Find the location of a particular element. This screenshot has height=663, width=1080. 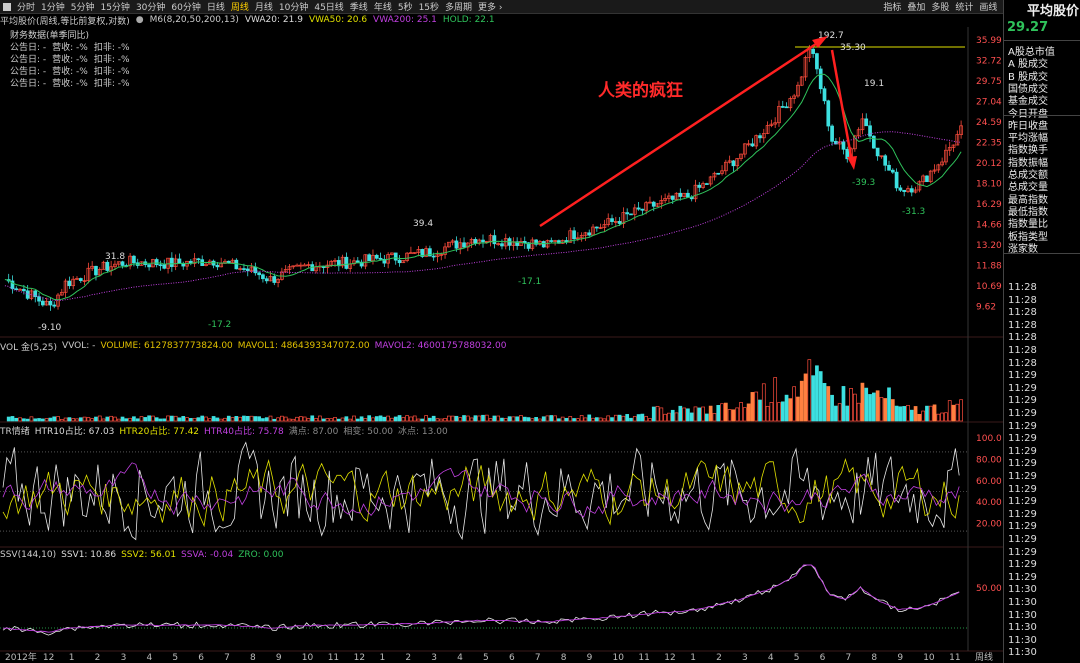

x-axis-label: 2012年 is located at coordinates (21, 657).